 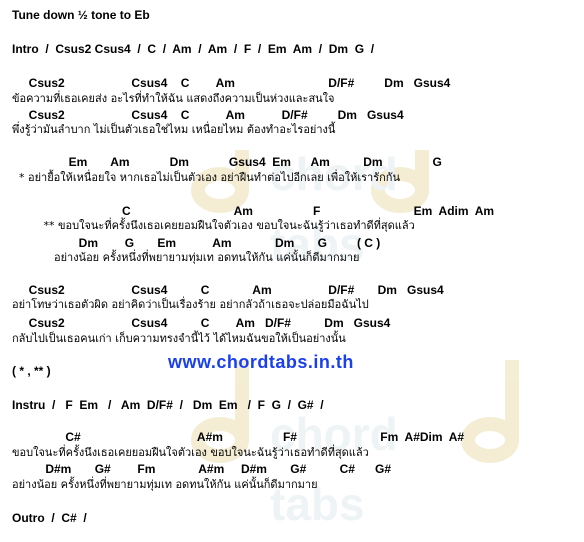 What do you see at coordinates (196, 243) in the screenshot?
I see `chord-line: Dm G Em Am Dm G ( C )` at bounding box center [196, 243].